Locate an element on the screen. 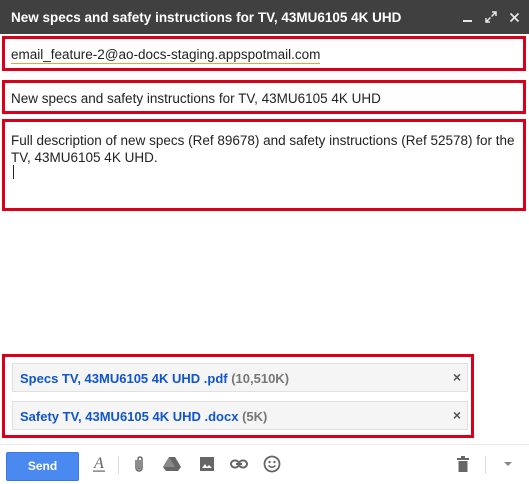  text-cursor is located at coordinates (13, 172).